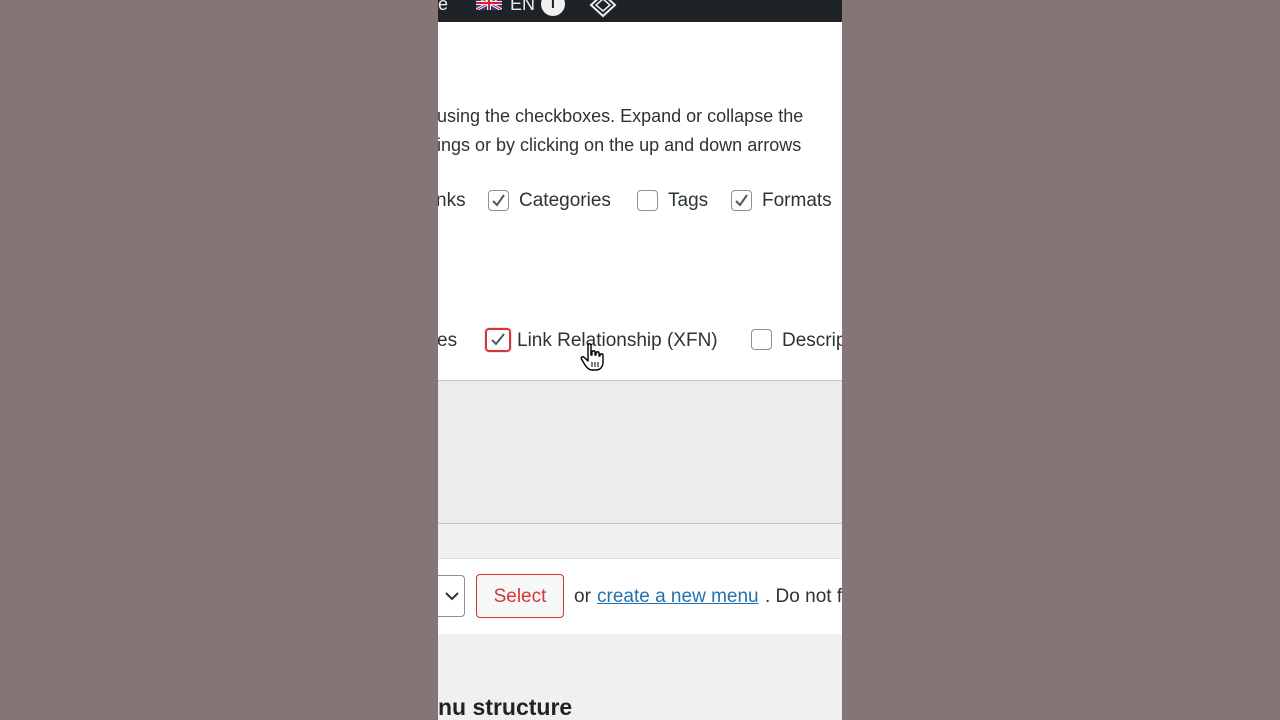 The height and width of the screenshot is (720, 1280). Describe the element at coordinates (505, 707) in the screenshot. I see `menu-structure-heading: nu structure` at that location.